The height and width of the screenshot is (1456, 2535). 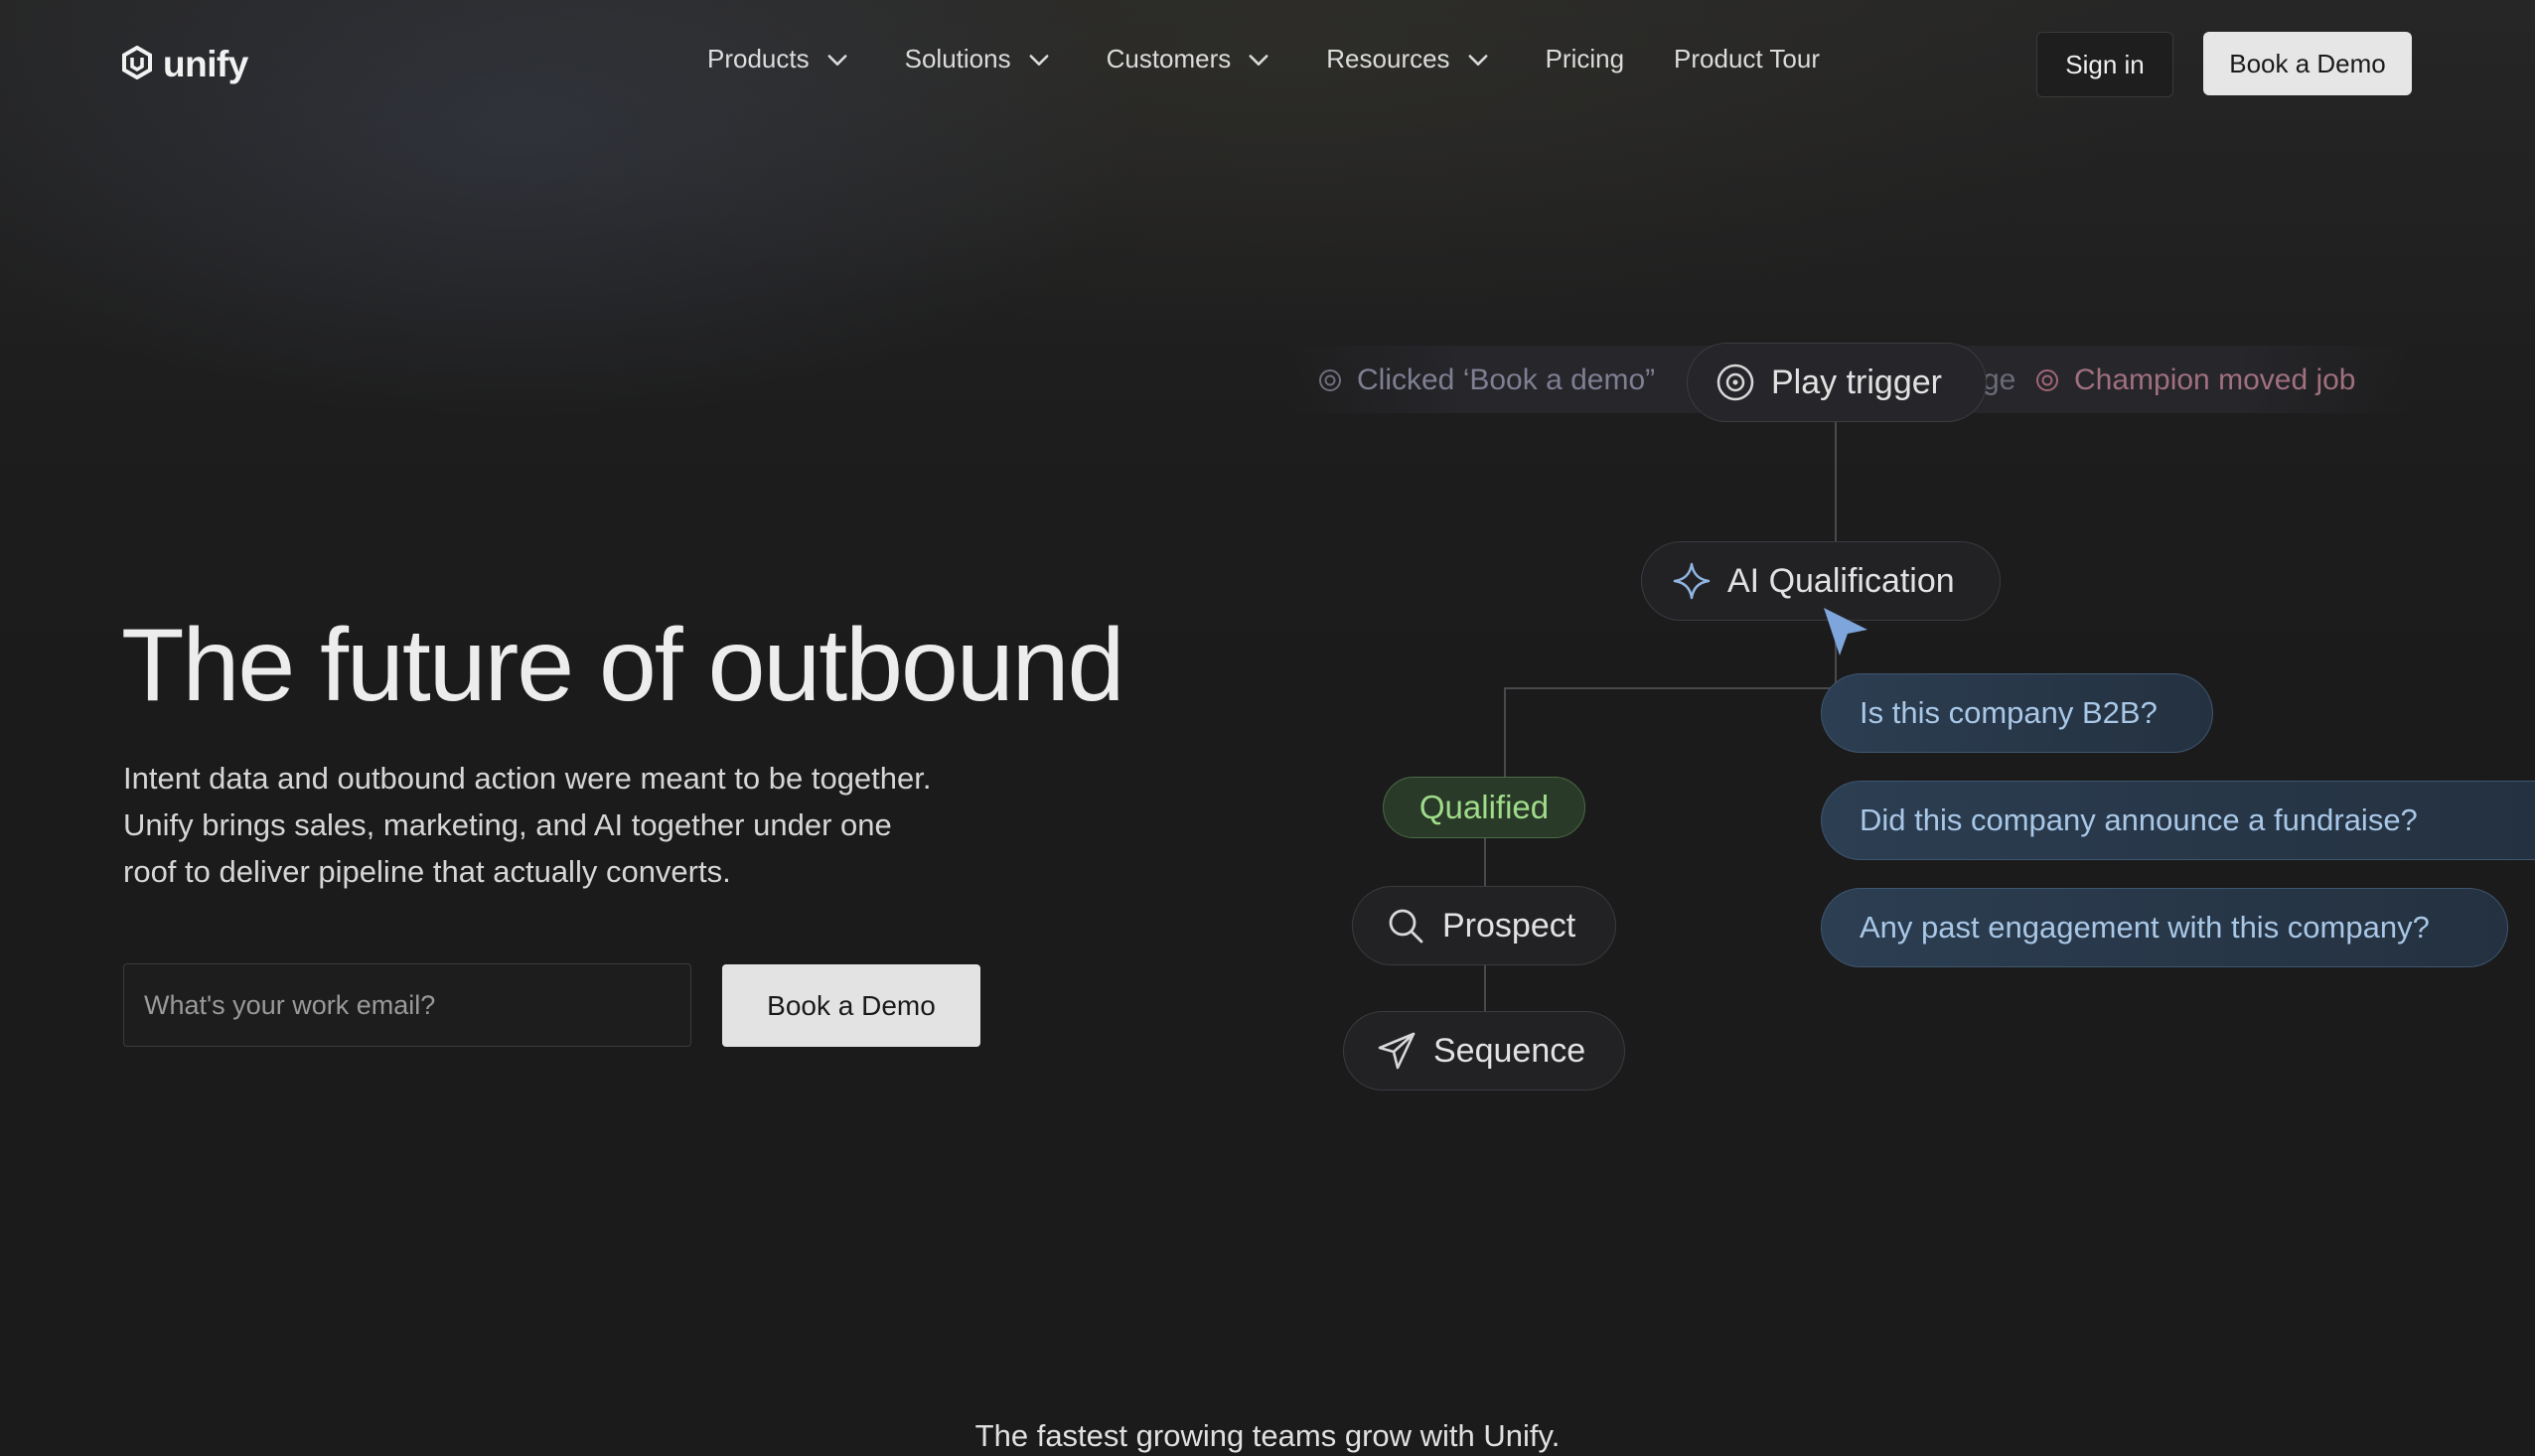 I want to click on book-demo-nav-button: Book a Demo, so click(x=2308, y=63).